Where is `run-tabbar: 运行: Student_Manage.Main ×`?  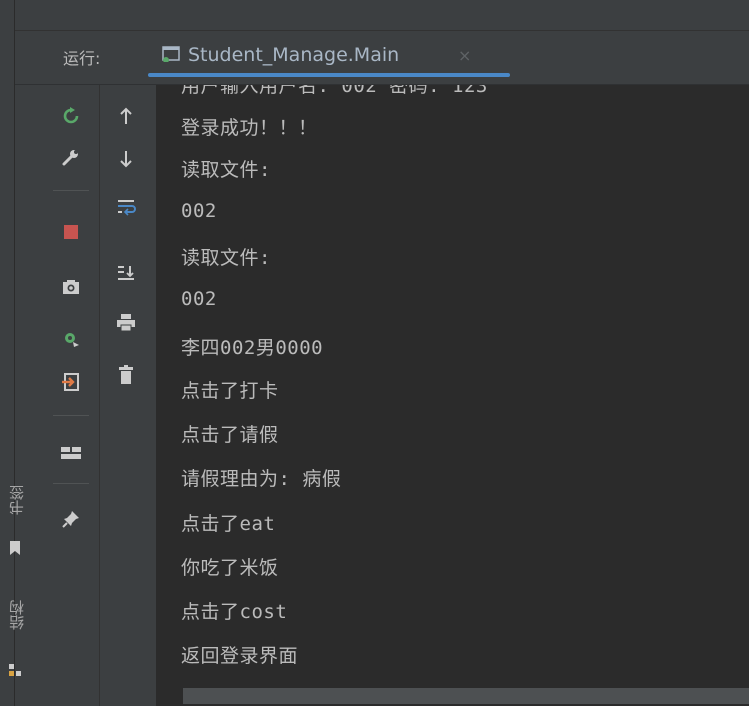
run-tabbar: 运行: Student_Manage.Main × is located at coordinates (382, 58).